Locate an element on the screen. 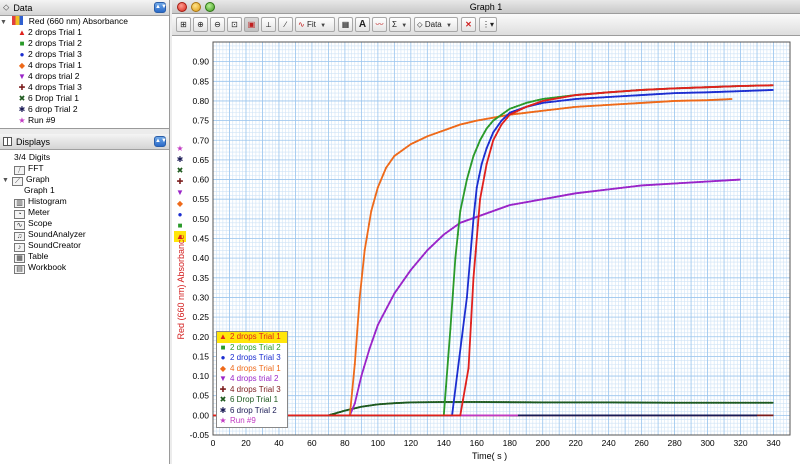 This screenshot has height=464, width=800. autoscale-button: ⊞ is located at coordinates (183, 24).